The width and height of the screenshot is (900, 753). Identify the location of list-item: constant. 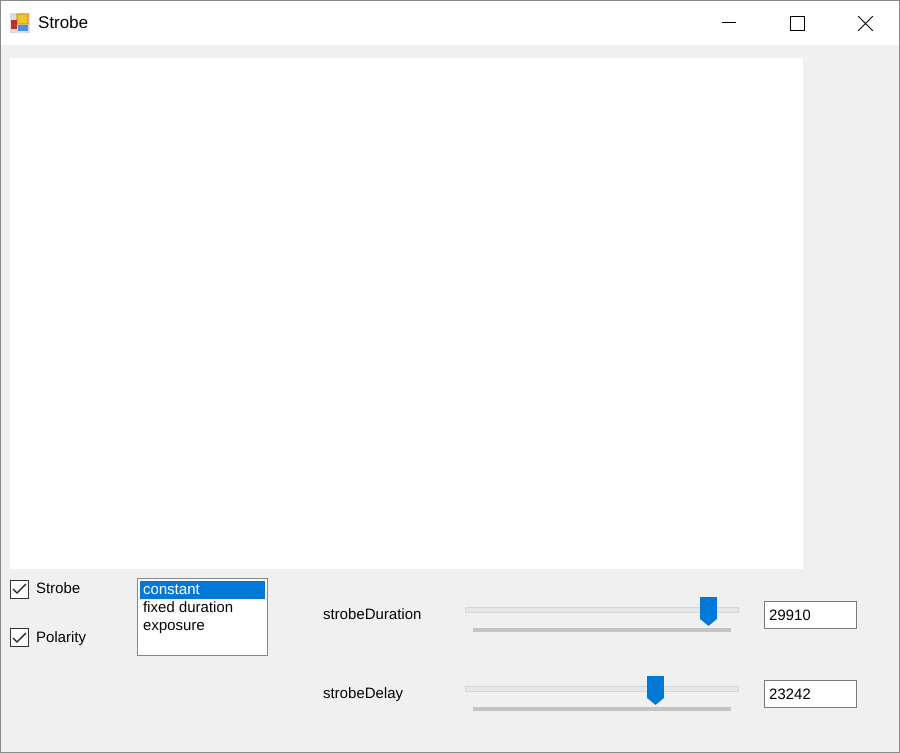
(202, 590).